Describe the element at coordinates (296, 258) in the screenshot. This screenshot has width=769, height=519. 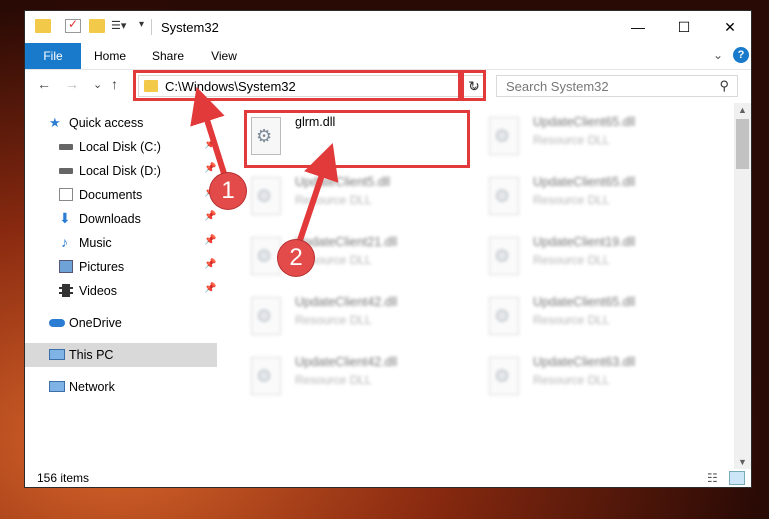
I see `step-2-badge: 2` at that location.